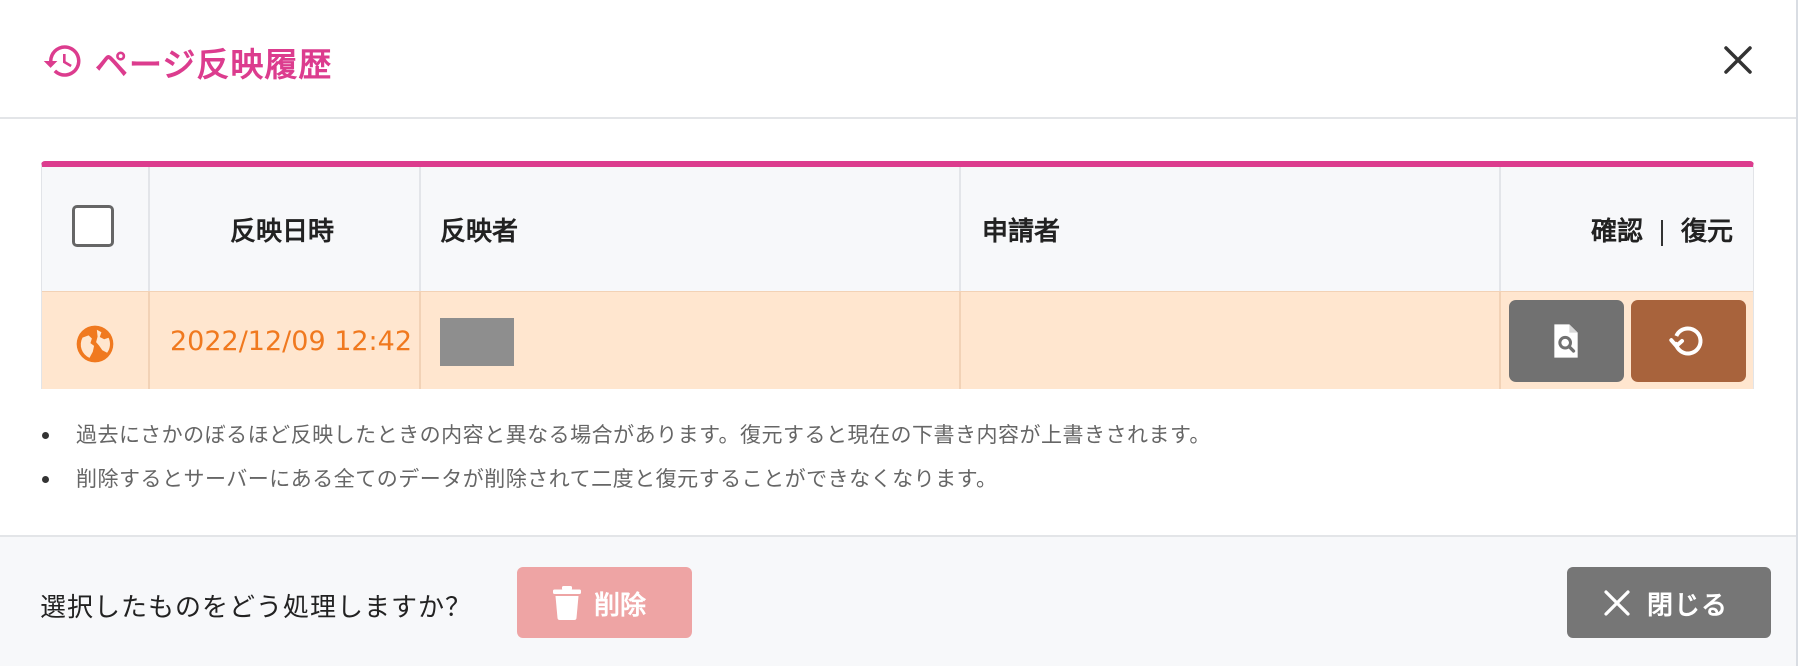 The height and width of the screenshot is (666, 1800). I want to click on applicant-cell, so click(1231, 340).